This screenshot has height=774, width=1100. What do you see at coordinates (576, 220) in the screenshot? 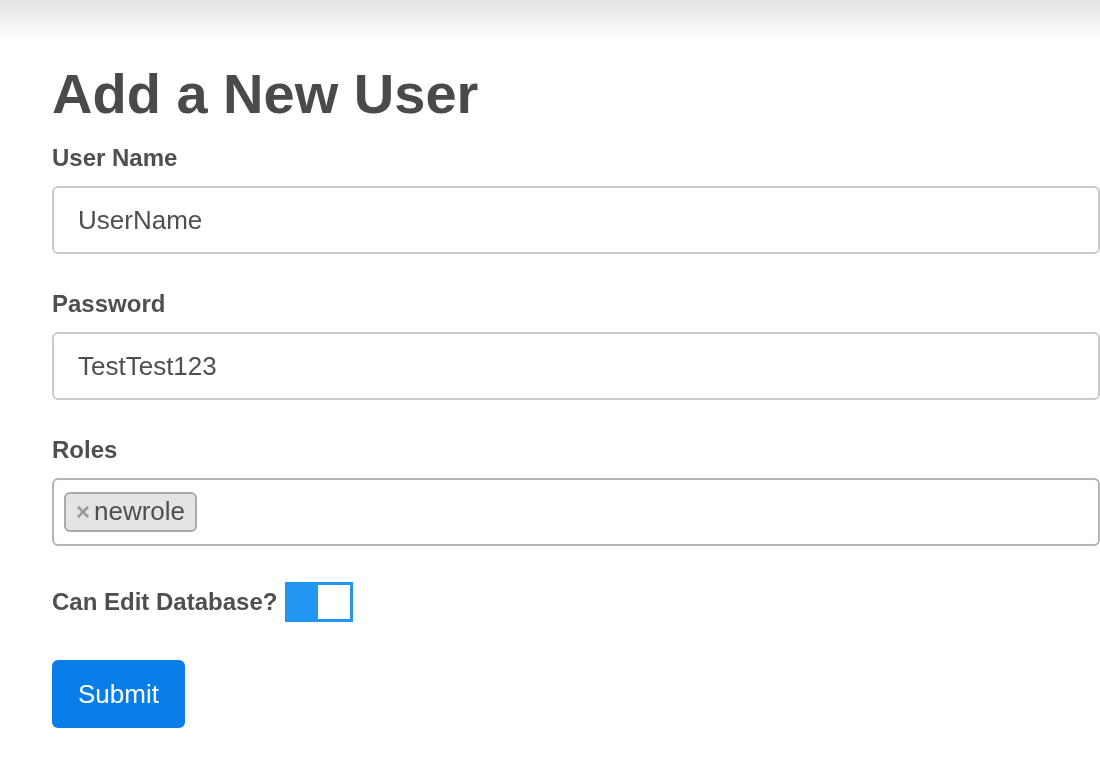
I see `input-field: UserName` at bounding box center [576, 220].